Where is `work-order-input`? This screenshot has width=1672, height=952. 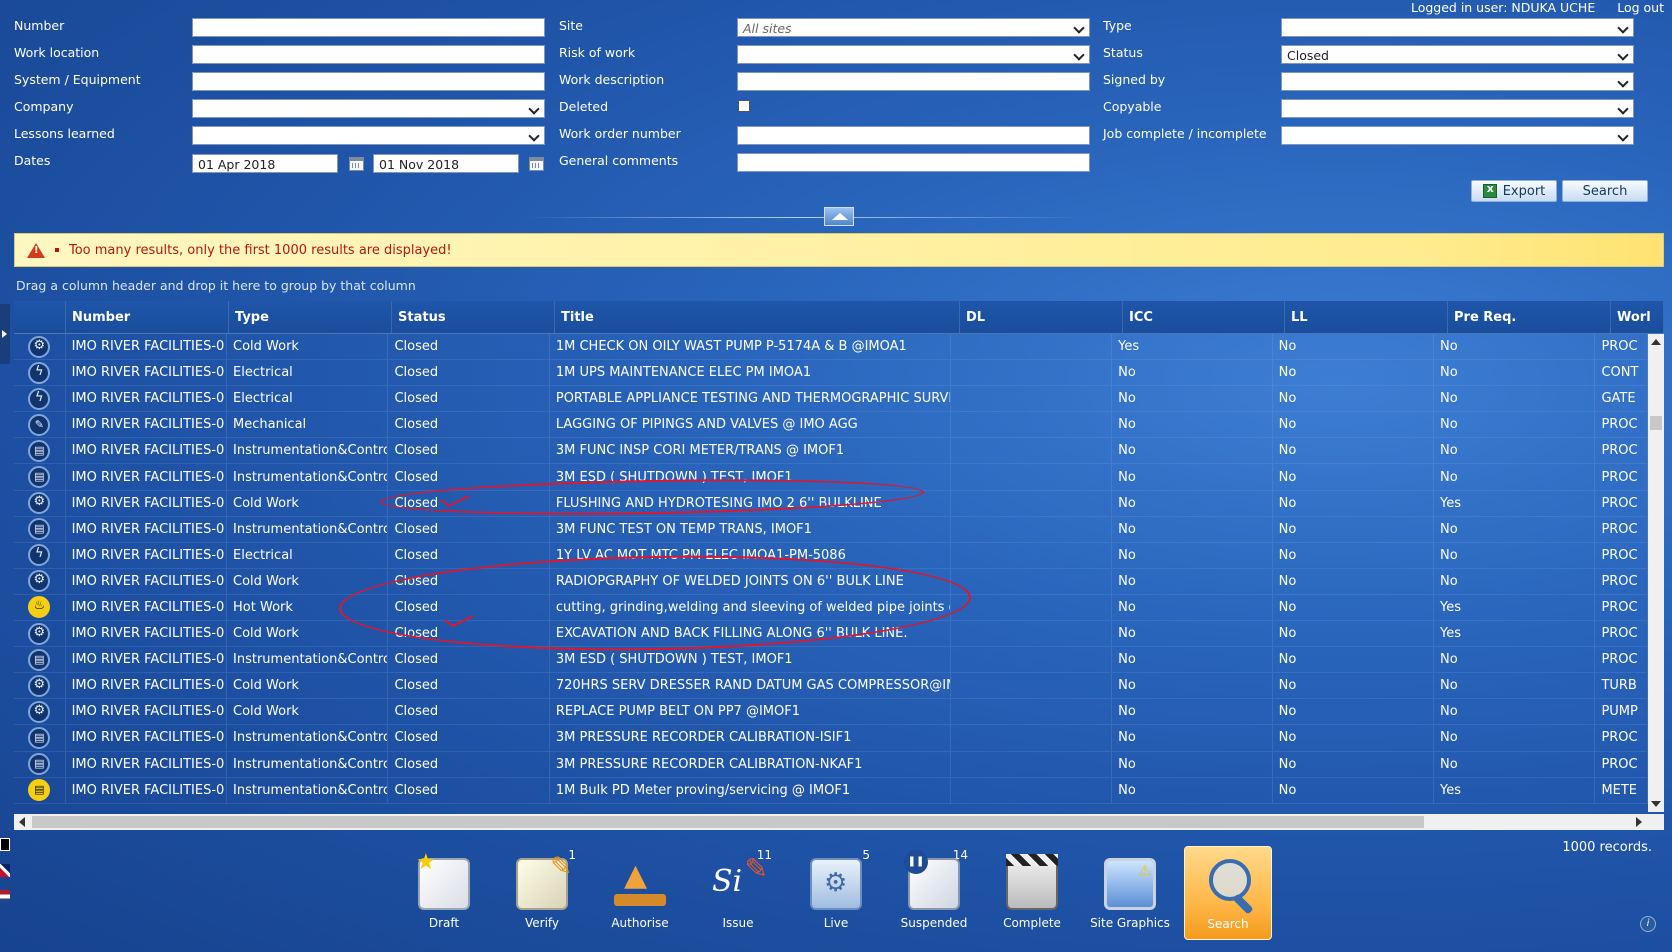
work-order-input is located at coordinates (913, 135).